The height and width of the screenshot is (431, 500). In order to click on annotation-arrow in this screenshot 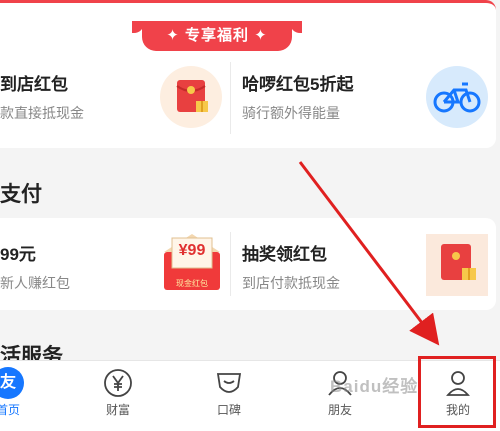, I will do `click(369, 253)`.